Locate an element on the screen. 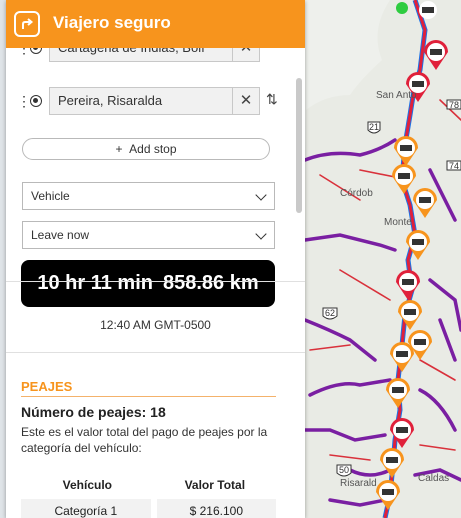 The width and height of the screenshot is (461, 518). plus-icon: + is located at coordinates (119, 149).